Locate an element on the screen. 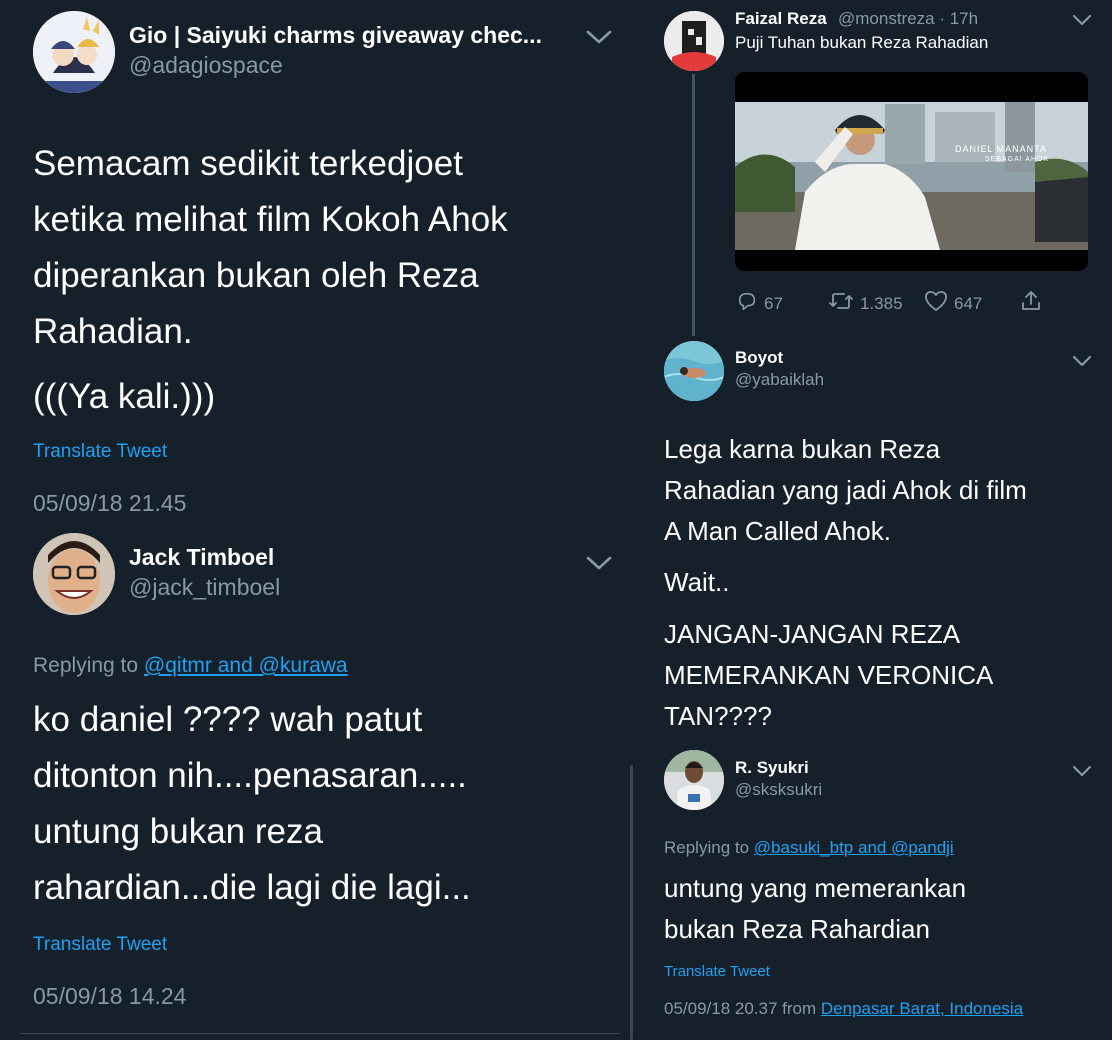 Image resolution: width=1112 pixels, height=1040 pixels. author-handle: @adagiospace is located at coordinates (206, 65).